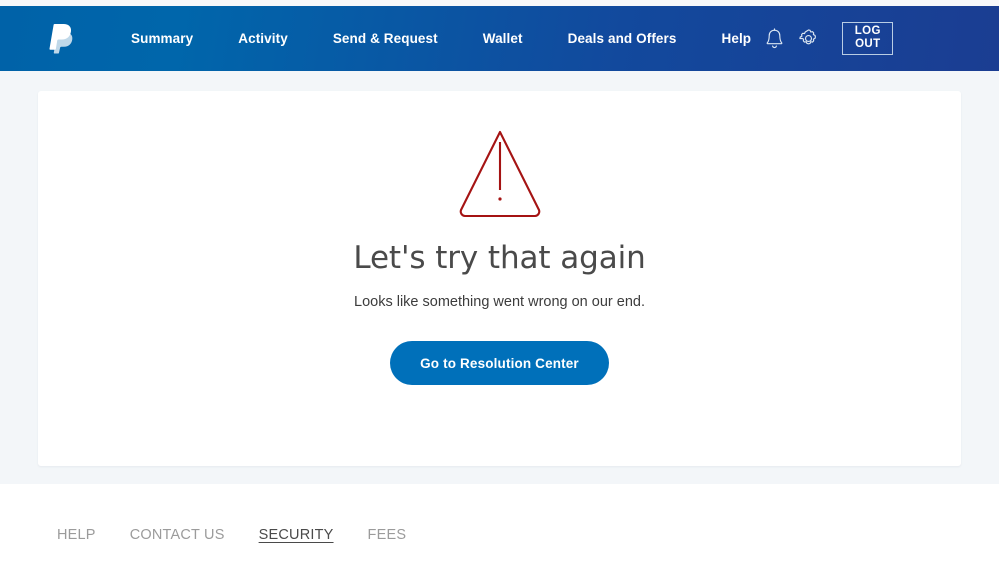 This screenshot has height=566, width=999. I want to click on nav-item-send-request: Send & Request, so click(385, 38).